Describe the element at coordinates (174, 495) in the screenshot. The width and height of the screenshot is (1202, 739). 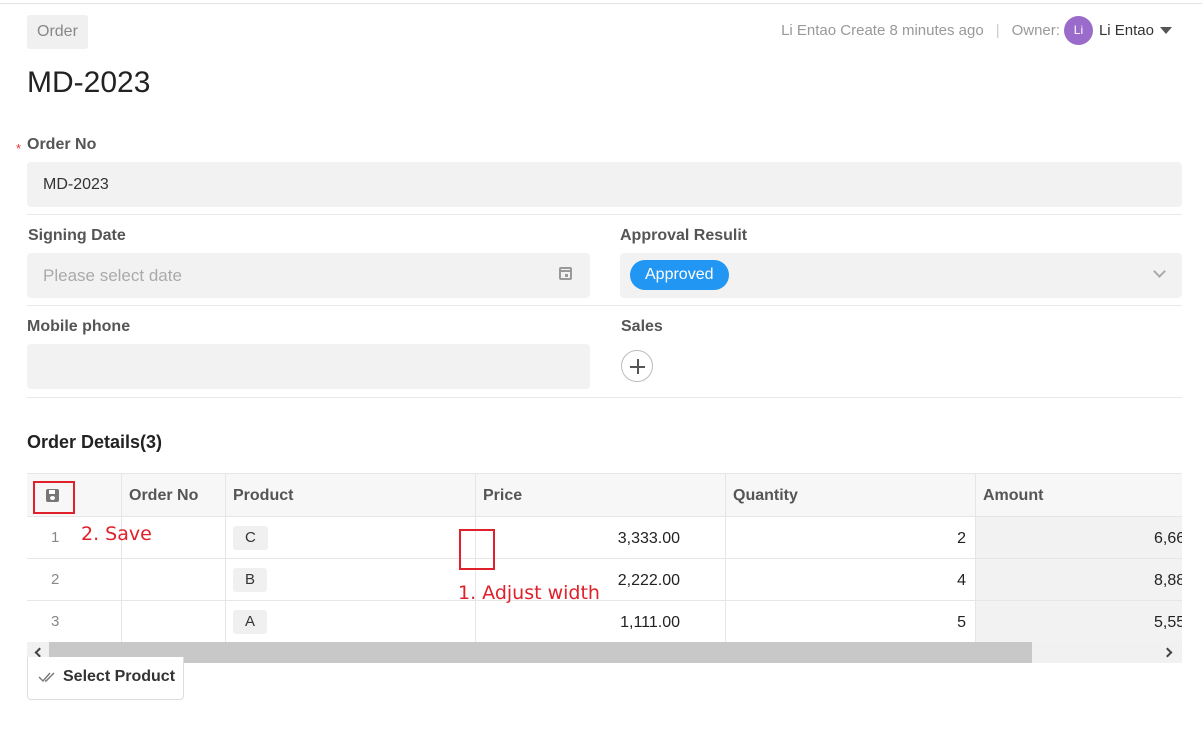
I see `column-header-order-no: Order No` at that location.